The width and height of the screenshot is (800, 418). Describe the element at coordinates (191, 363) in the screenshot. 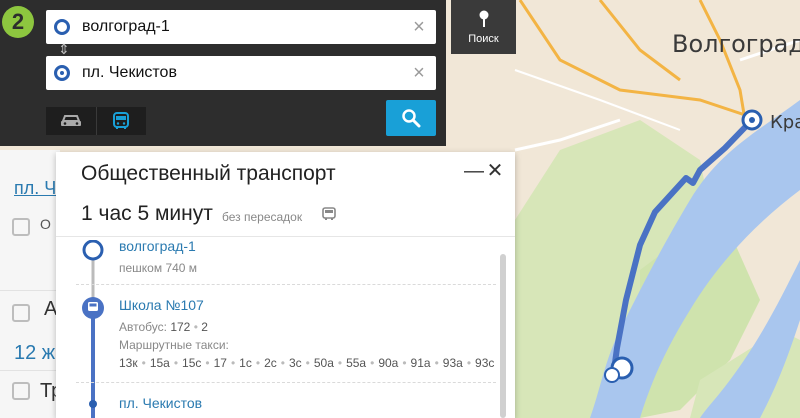

I see `taxi-route: 15с` at that location.